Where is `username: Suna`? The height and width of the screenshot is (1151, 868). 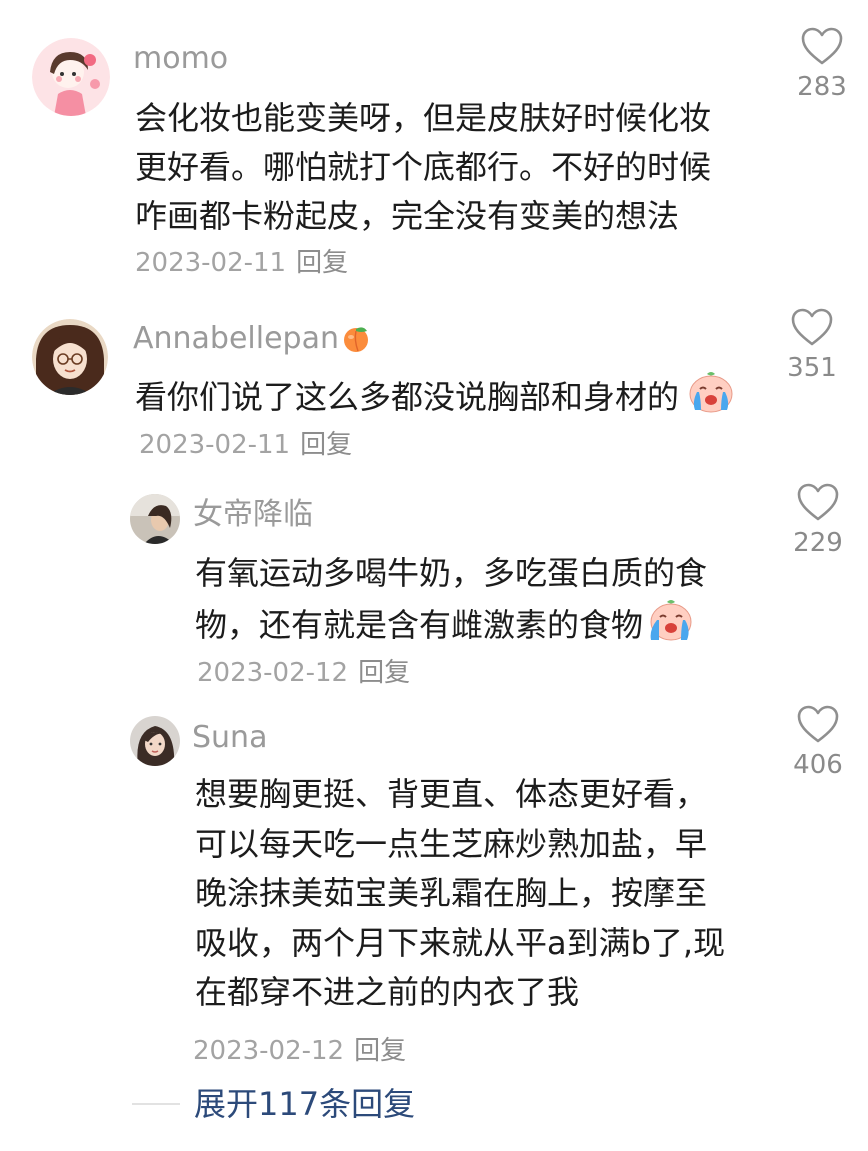
username: Suna is located at coordinates (229, 738).